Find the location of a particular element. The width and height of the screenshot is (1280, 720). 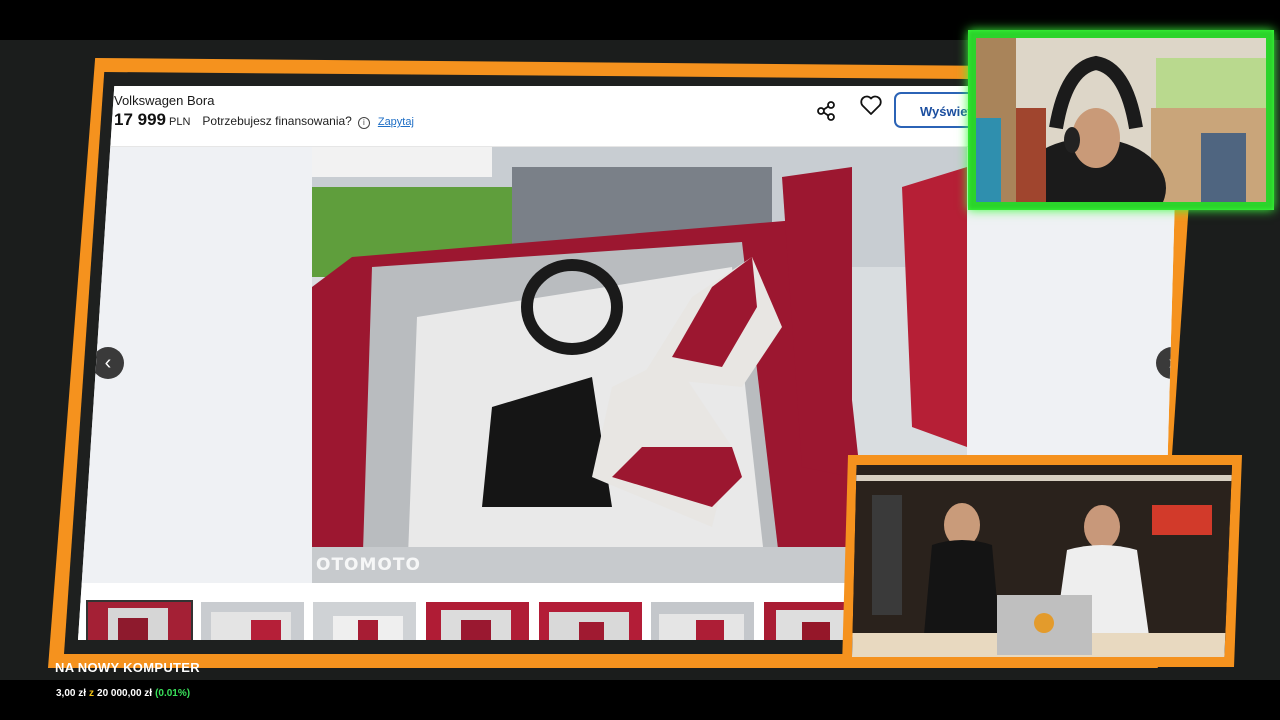

goal-current: 3,00 zł is located at coordinates (71, 693).